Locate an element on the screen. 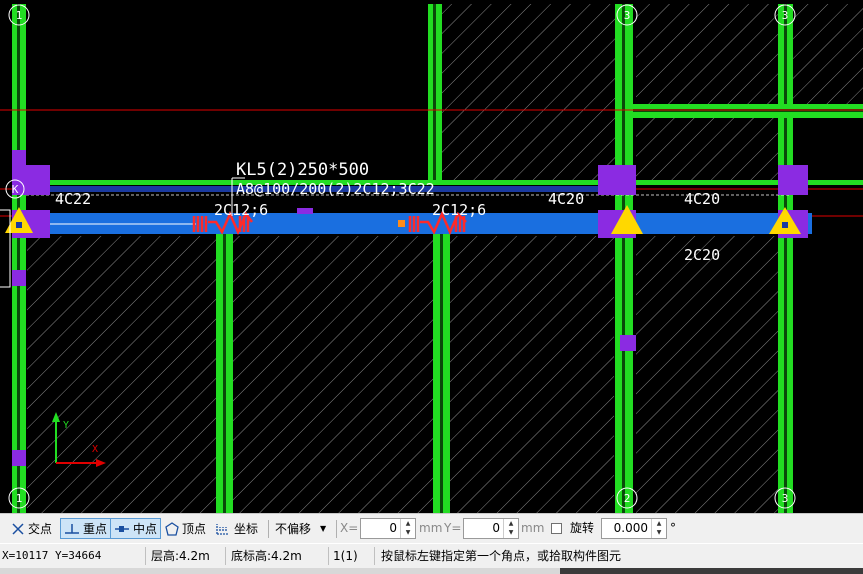 The width and height of the screenshot is (863, 574). snap-vertex-button: 顶点 is located at coordinates (185, 528).